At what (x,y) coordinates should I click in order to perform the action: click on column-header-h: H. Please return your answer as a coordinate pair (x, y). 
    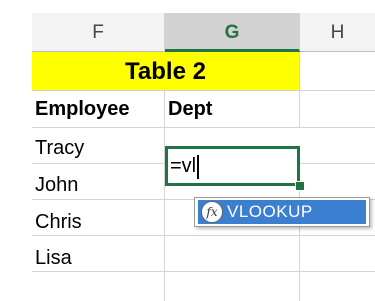
    Looking at the image, I should click on (337, 32).